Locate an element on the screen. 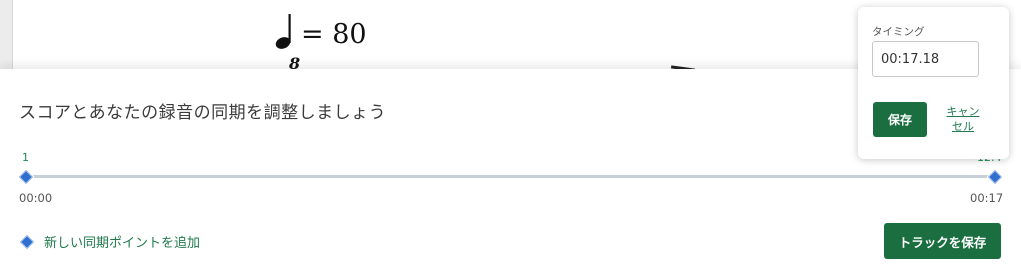  end-time-label: 00:17 is located at coordinates (987, 198).